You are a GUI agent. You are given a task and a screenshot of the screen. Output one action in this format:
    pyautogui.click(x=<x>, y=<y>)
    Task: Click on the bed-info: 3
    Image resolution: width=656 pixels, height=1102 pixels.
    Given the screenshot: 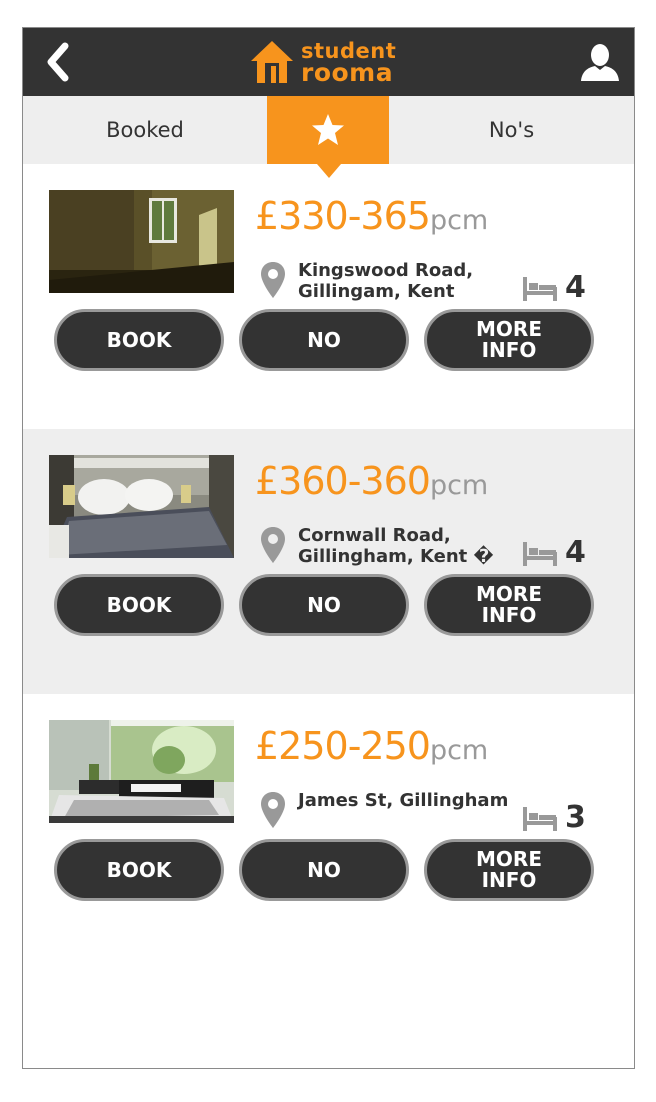 What is the action you would take?
    pyautogui.click(x=554, y=817)
    